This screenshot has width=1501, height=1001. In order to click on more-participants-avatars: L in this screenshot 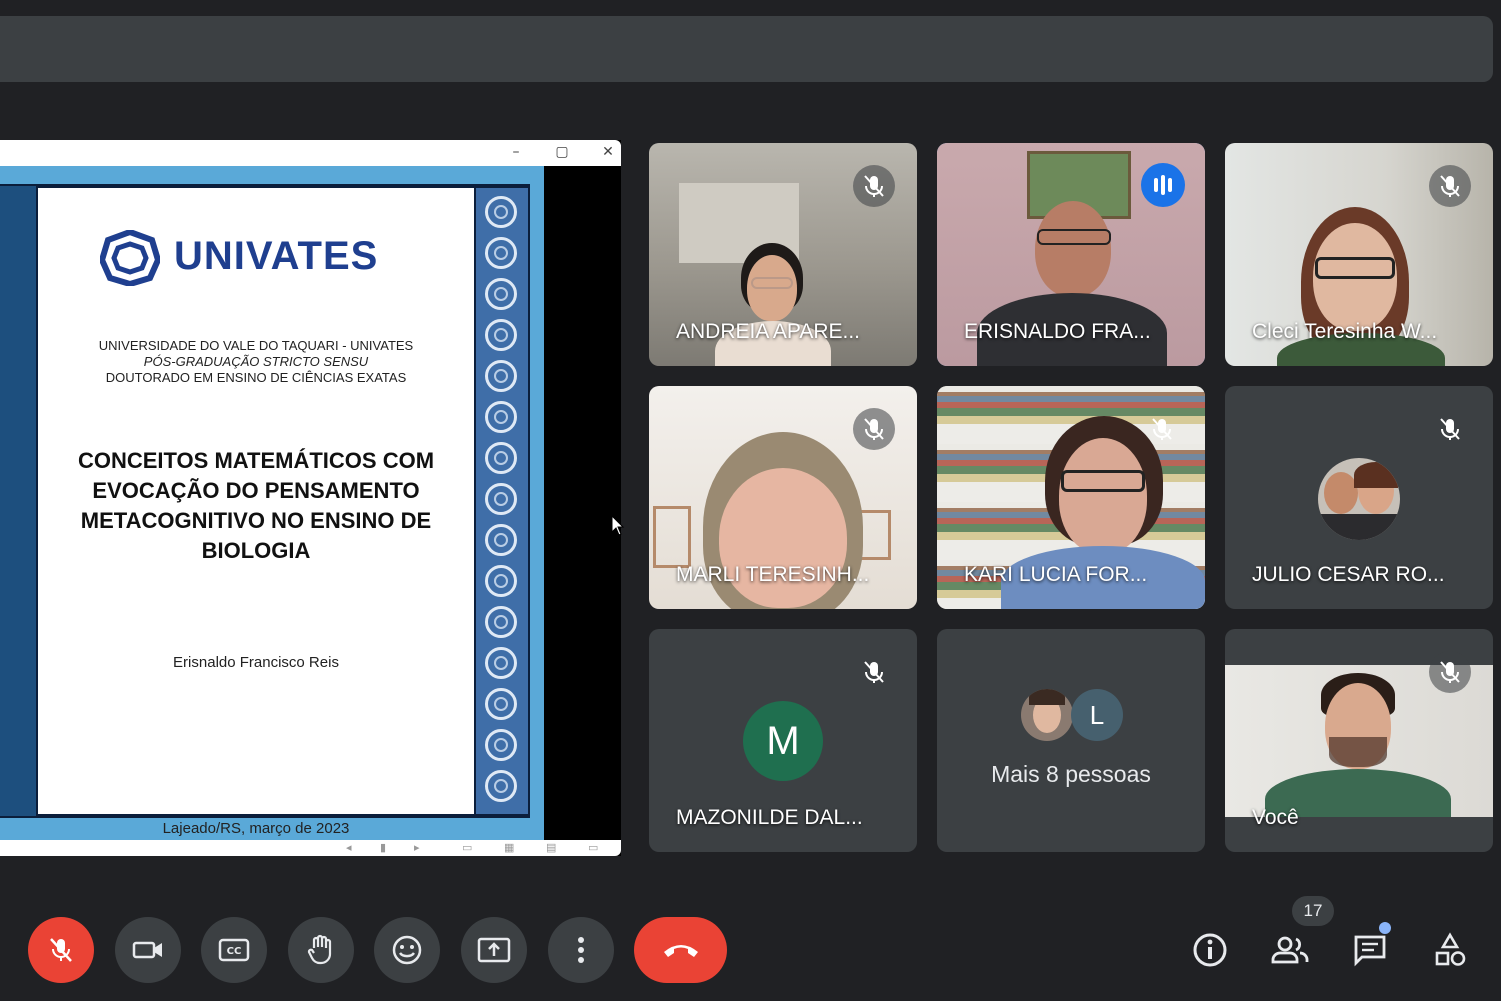, I will do `click(1076, 717)`.